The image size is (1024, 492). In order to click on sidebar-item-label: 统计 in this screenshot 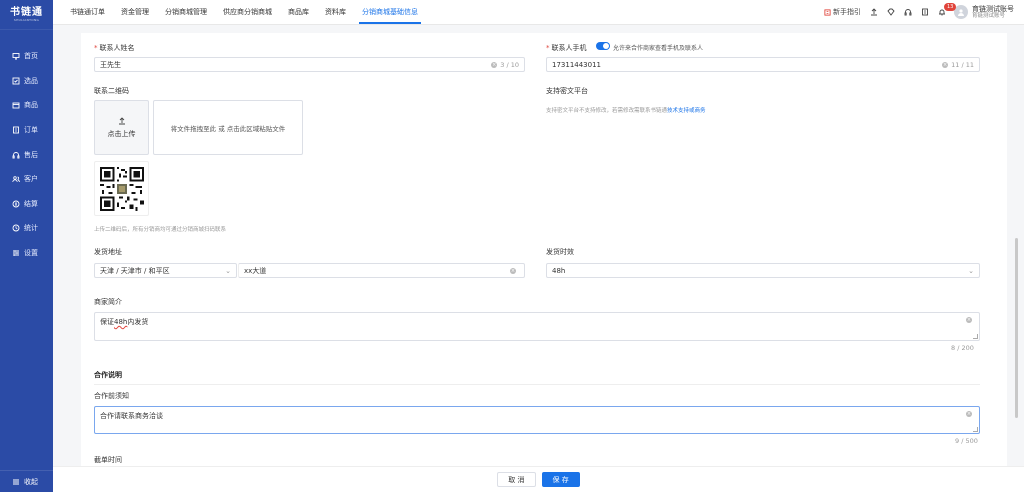, I will do `click(31, 228)`.